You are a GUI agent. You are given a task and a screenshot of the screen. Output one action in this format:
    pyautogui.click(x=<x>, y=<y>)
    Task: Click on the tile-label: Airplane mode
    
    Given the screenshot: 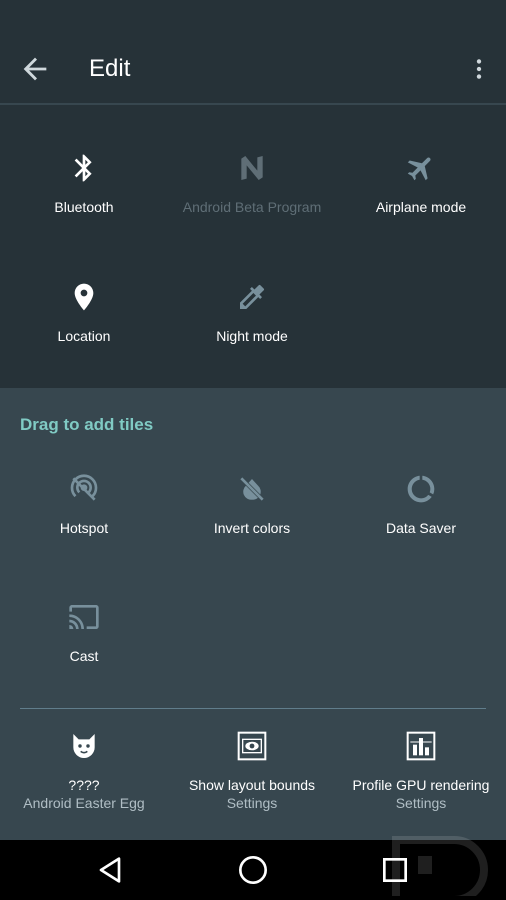 What is the action you would take?
    pyautogui.click(x=421, y=207)
    